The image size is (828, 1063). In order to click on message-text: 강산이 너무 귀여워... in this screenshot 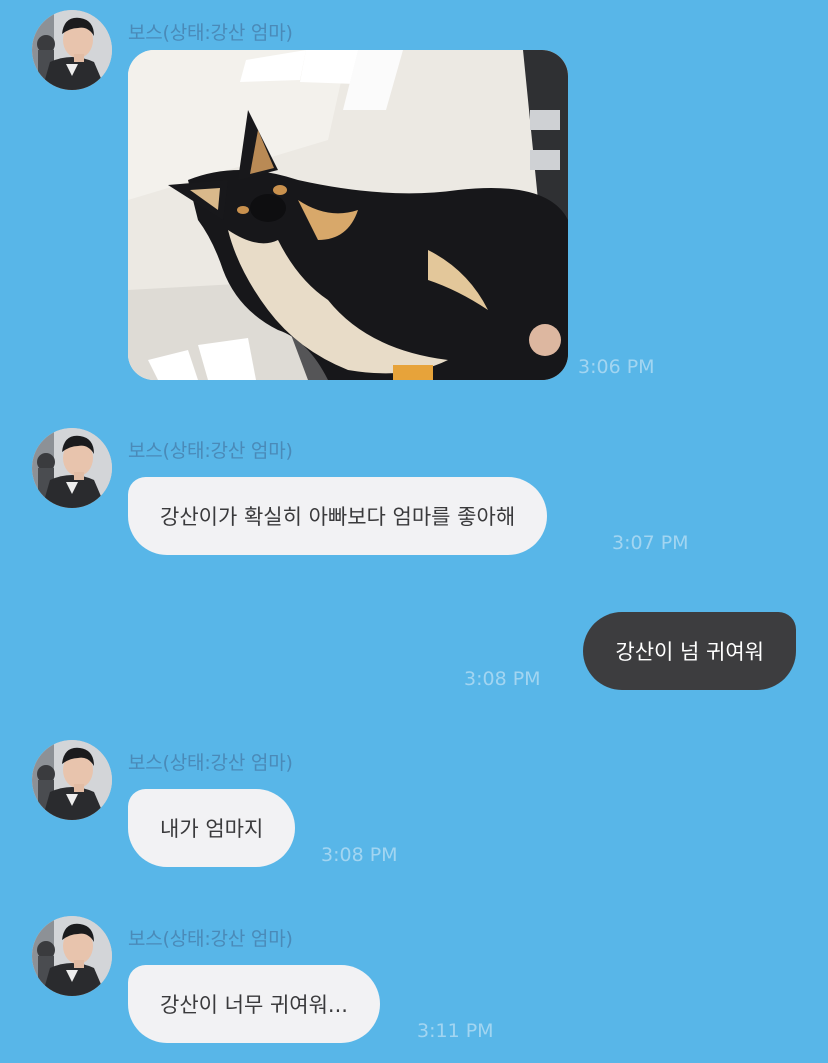, I will do `click(254, 1005)`.